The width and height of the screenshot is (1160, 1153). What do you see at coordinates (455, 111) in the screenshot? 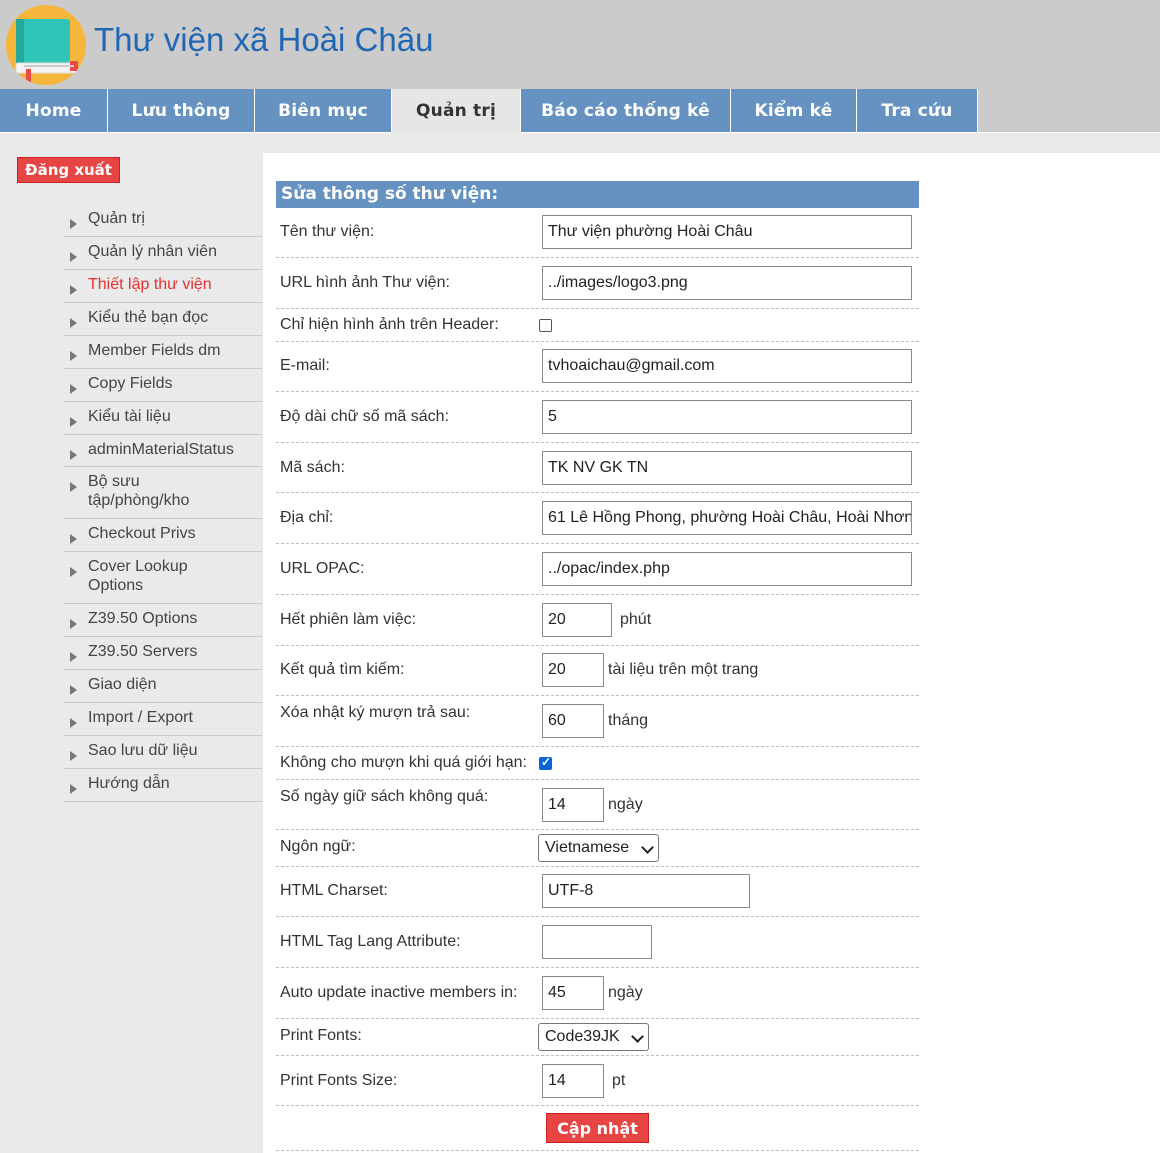
I see `tab-admin: Quản trị` at bounding box center [455, 111].